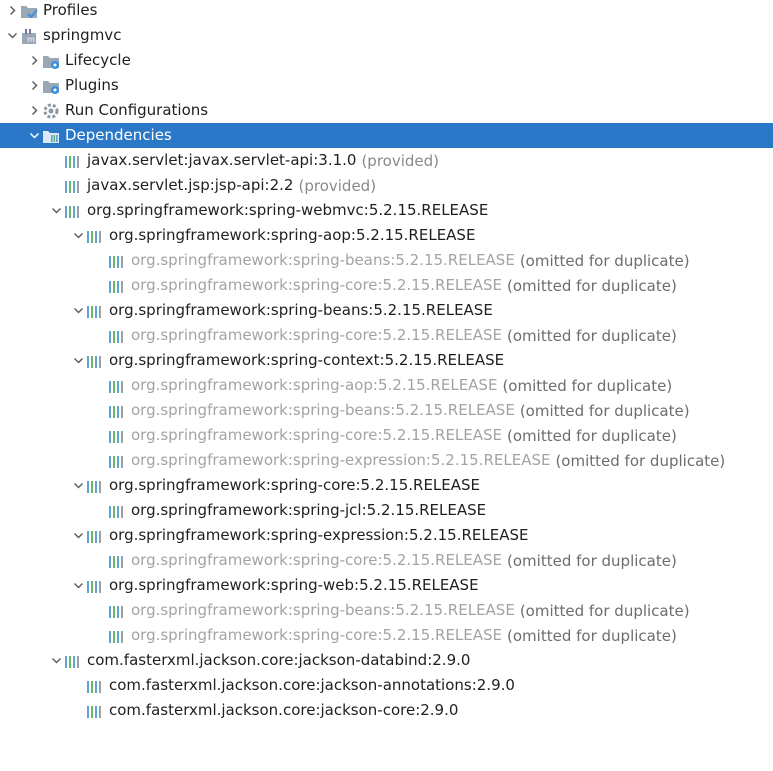 Image resolution: width=773 pixels, height=771 pixels. What do you see at coordinates (118, 135) in the screenshot?
I see `tree-item-label: Dependencies` at bounding box center [118, 135].